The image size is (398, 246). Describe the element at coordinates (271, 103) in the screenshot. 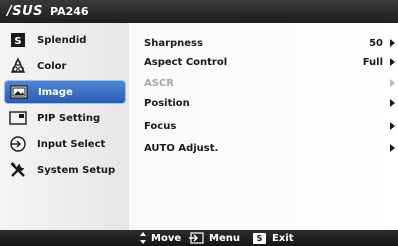

I see `setting-row-position: Position` at that location.